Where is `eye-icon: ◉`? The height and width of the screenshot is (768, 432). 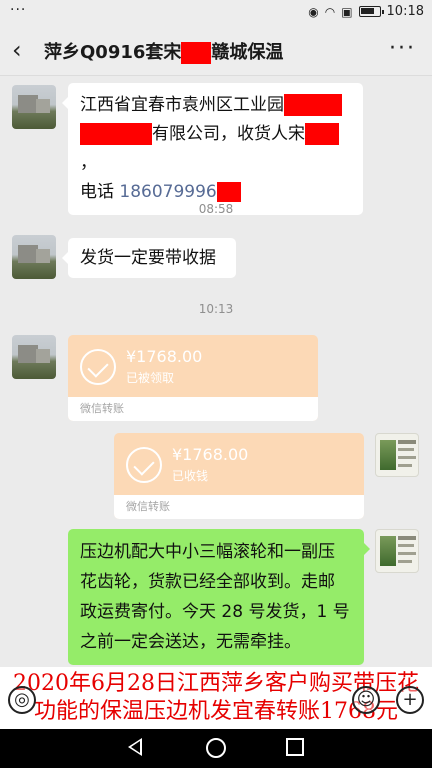 eye-icon: ◉ is located at coordinates (313, 11).